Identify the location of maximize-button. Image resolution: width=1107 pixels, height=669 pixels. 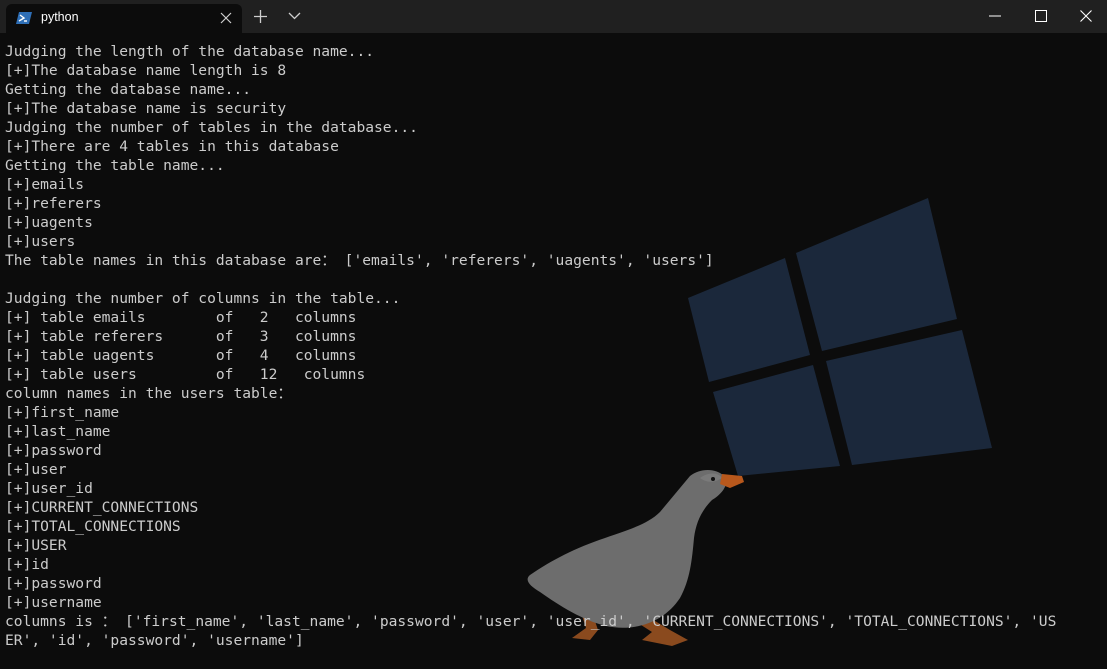
(1041, 16).